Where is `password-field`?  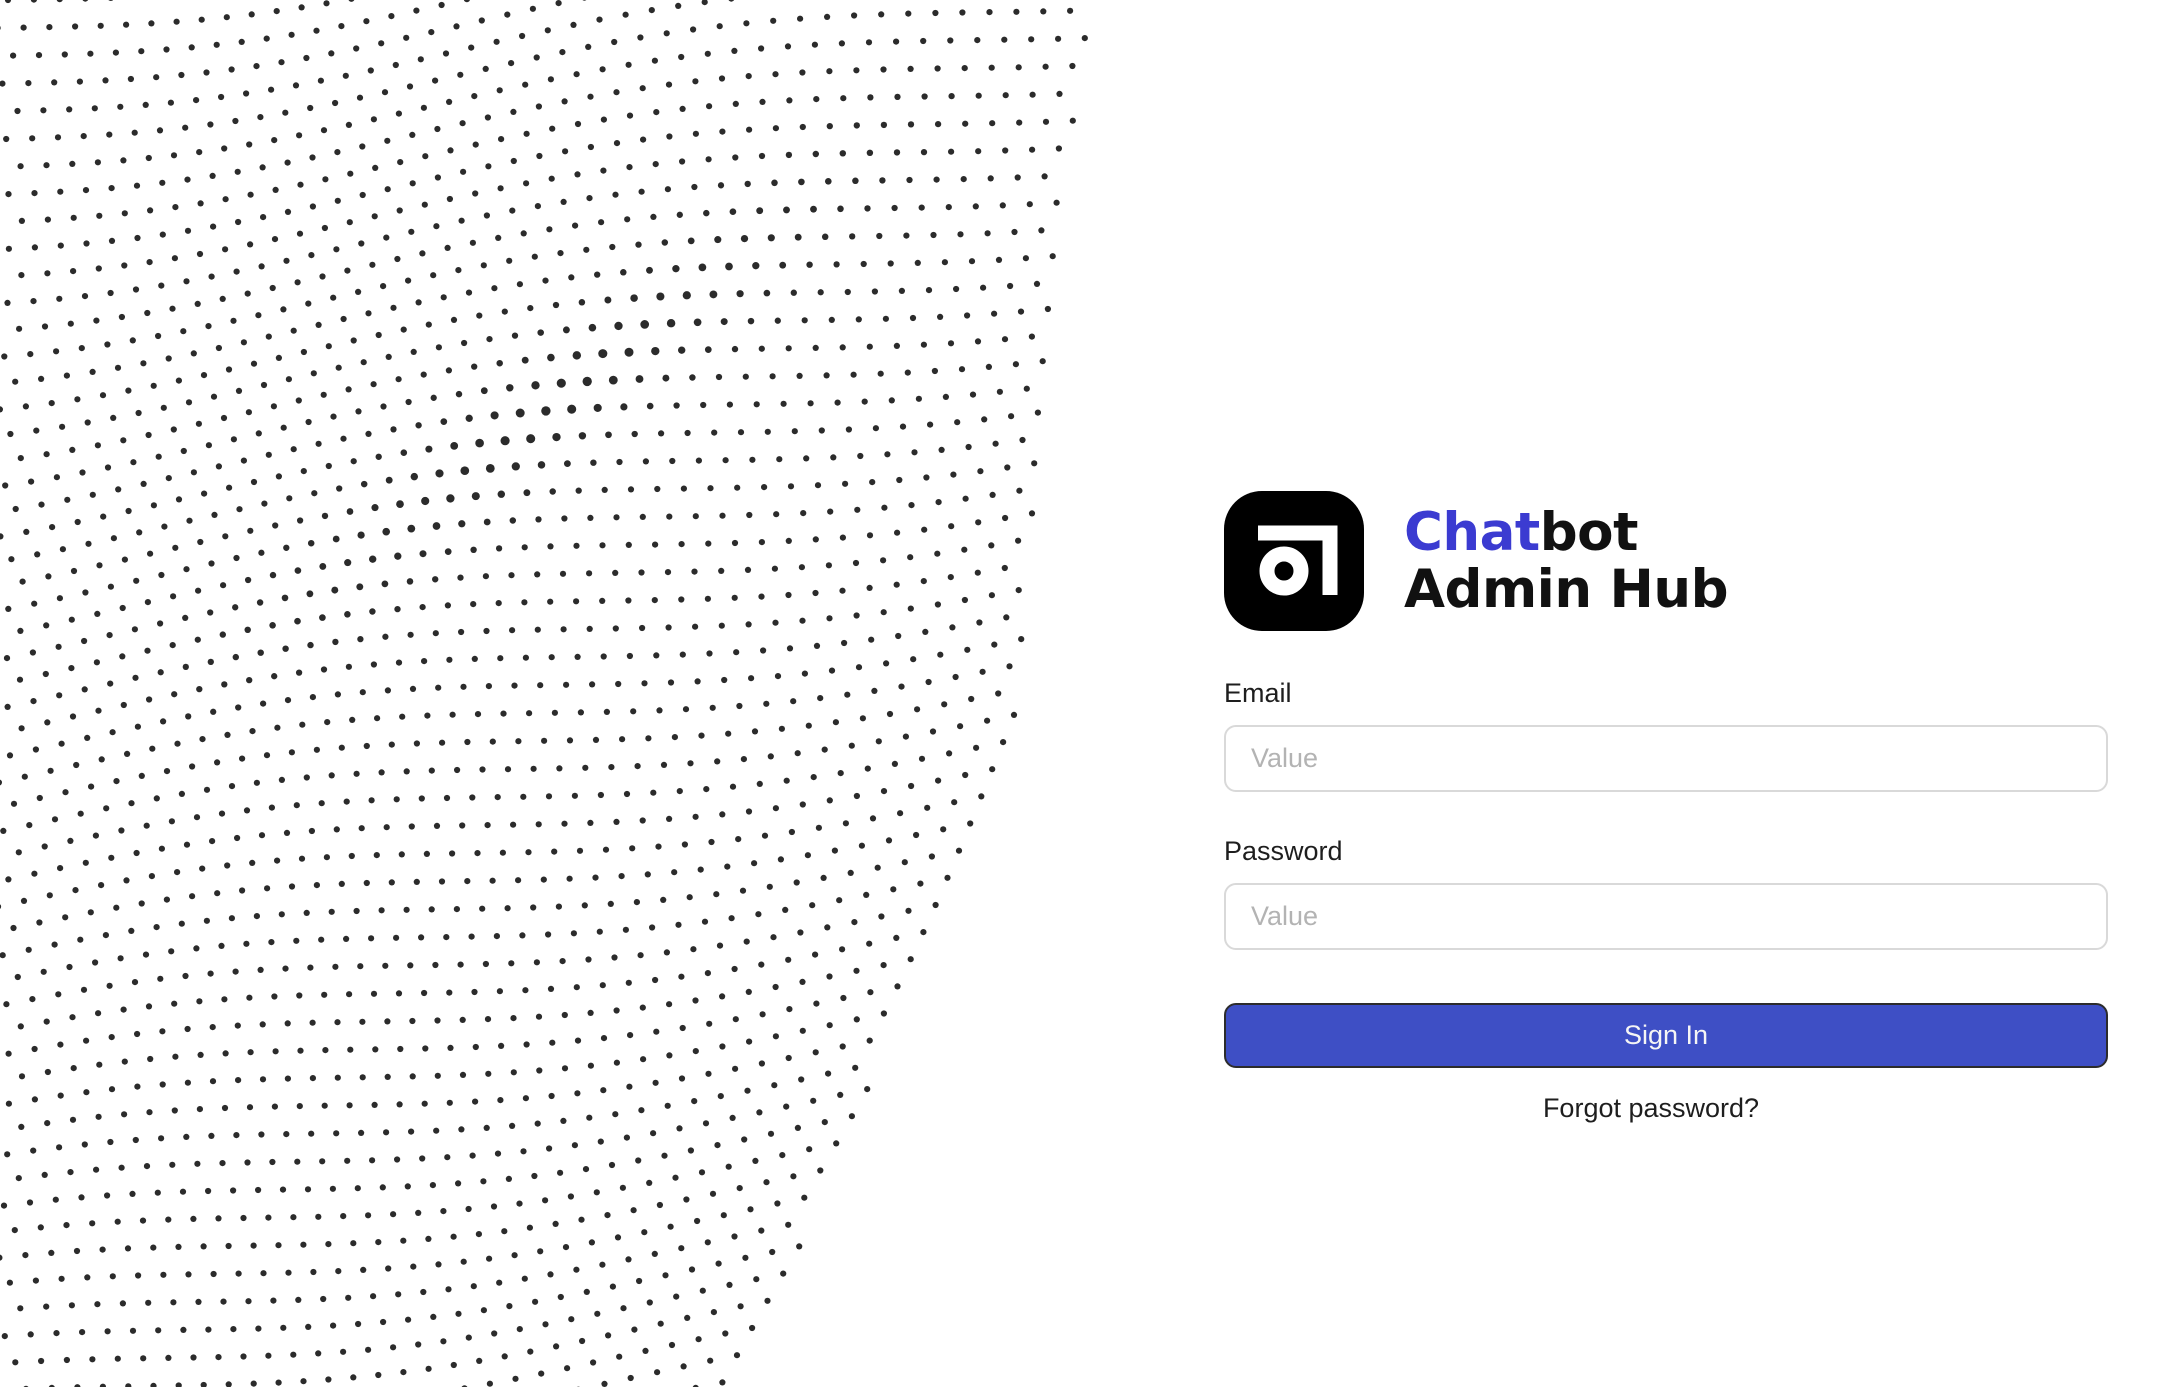
password-field is located at coordinates (1666, 916).